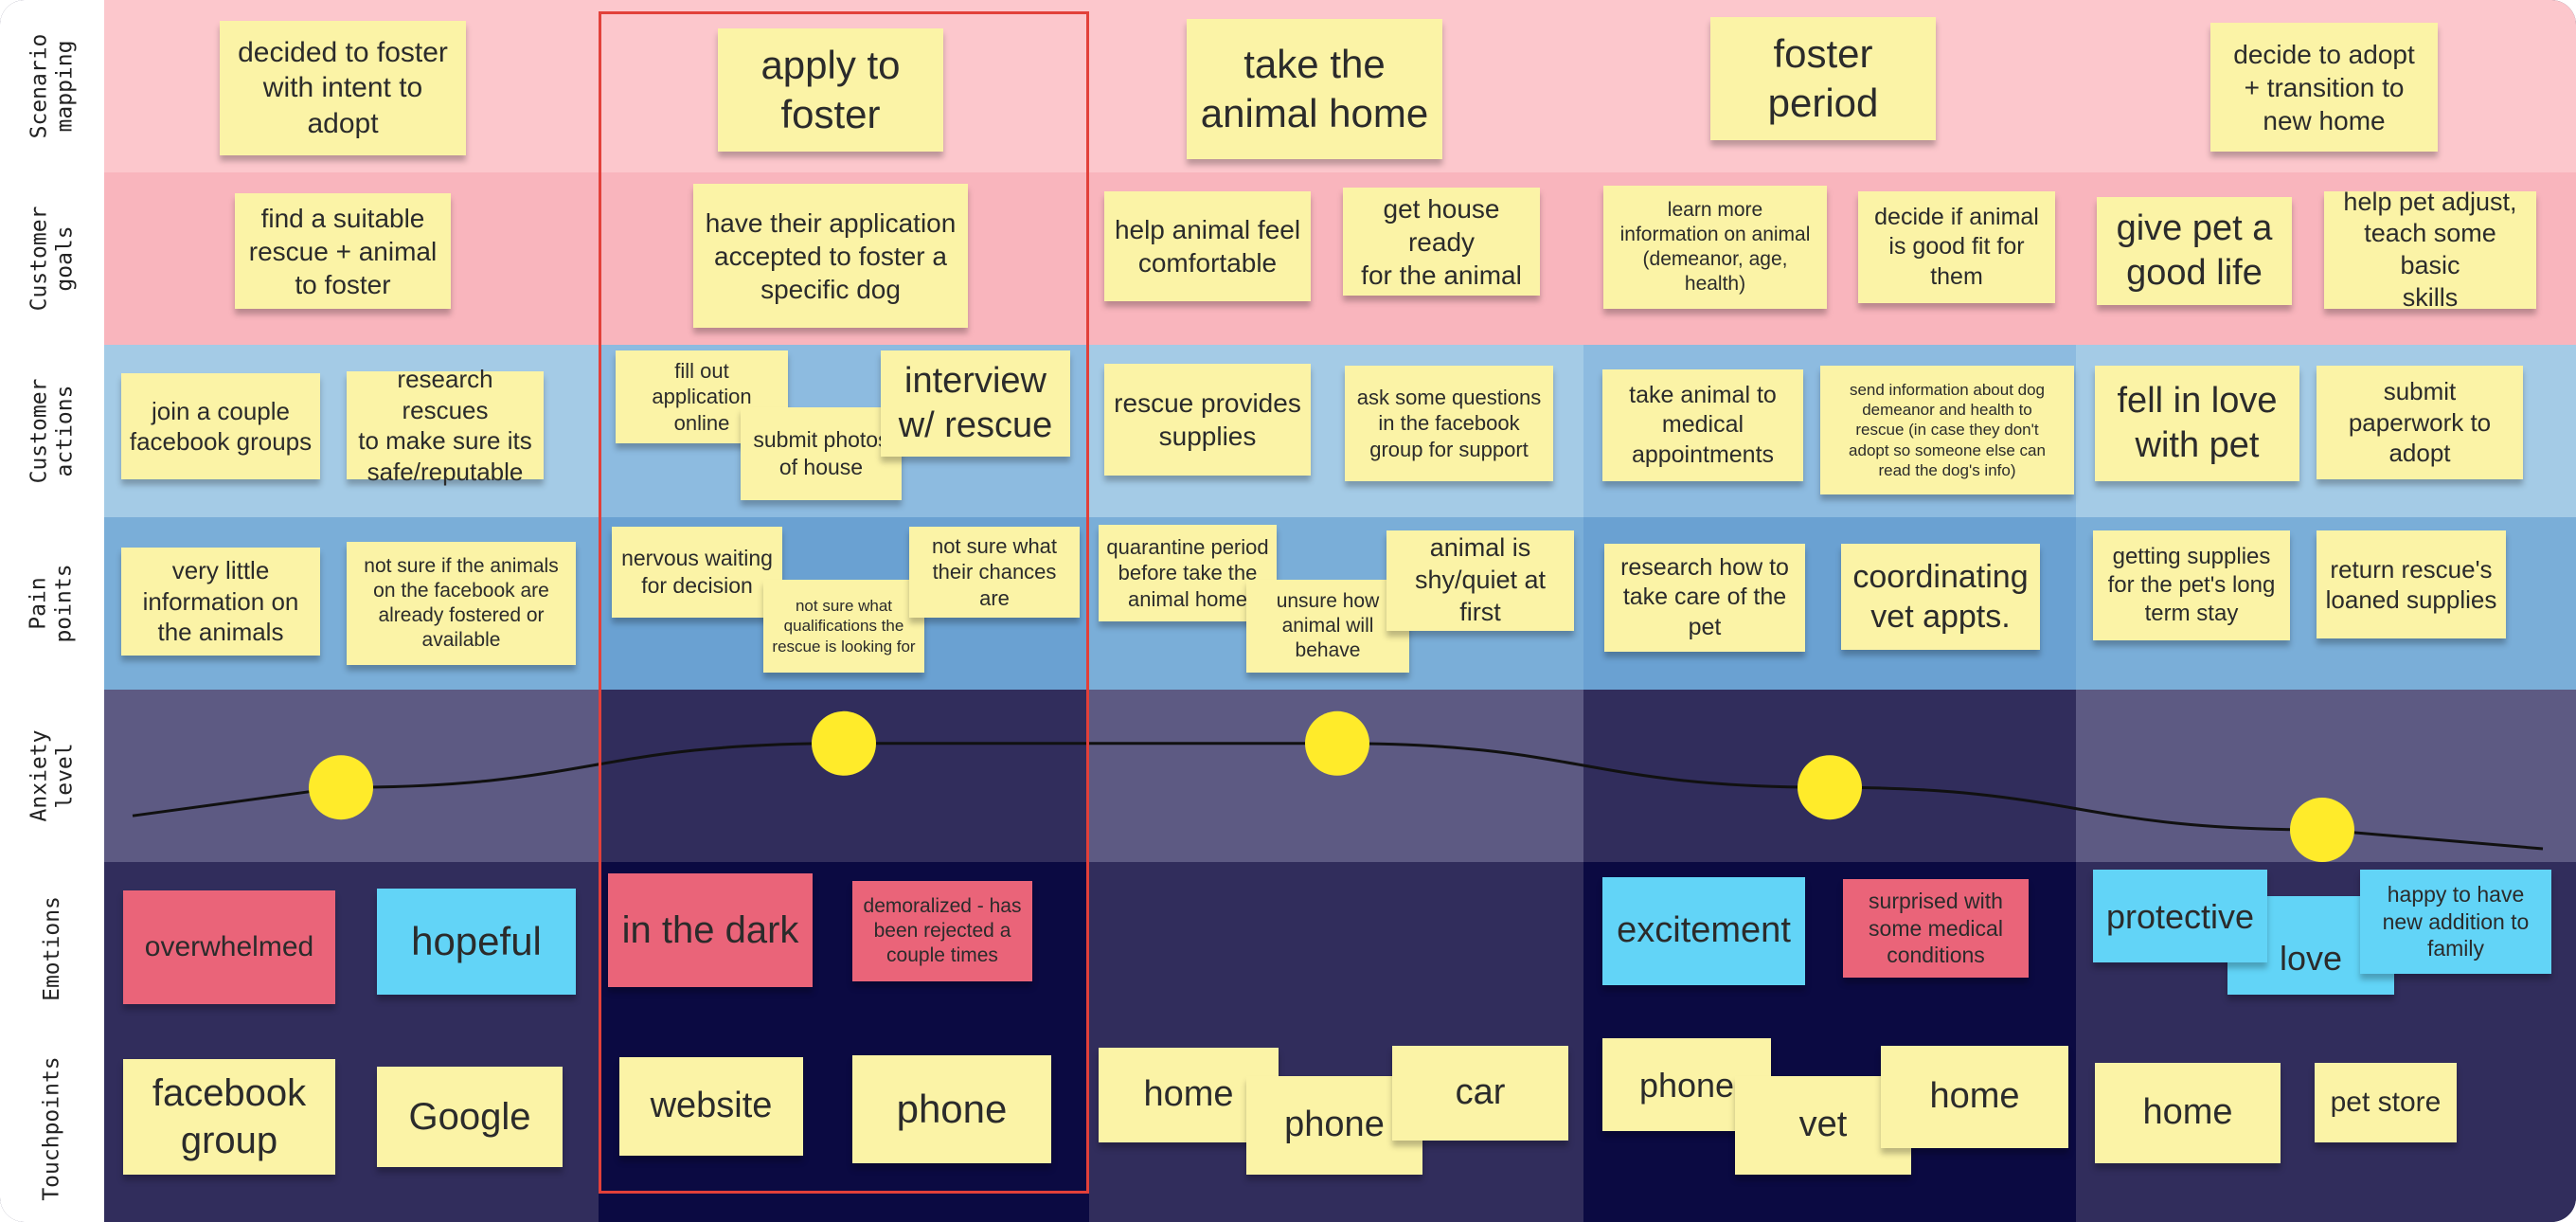  Describe the element at coordinates (1703, 931) in the screenshot. I see `sticky-e5: excitement` at that location.